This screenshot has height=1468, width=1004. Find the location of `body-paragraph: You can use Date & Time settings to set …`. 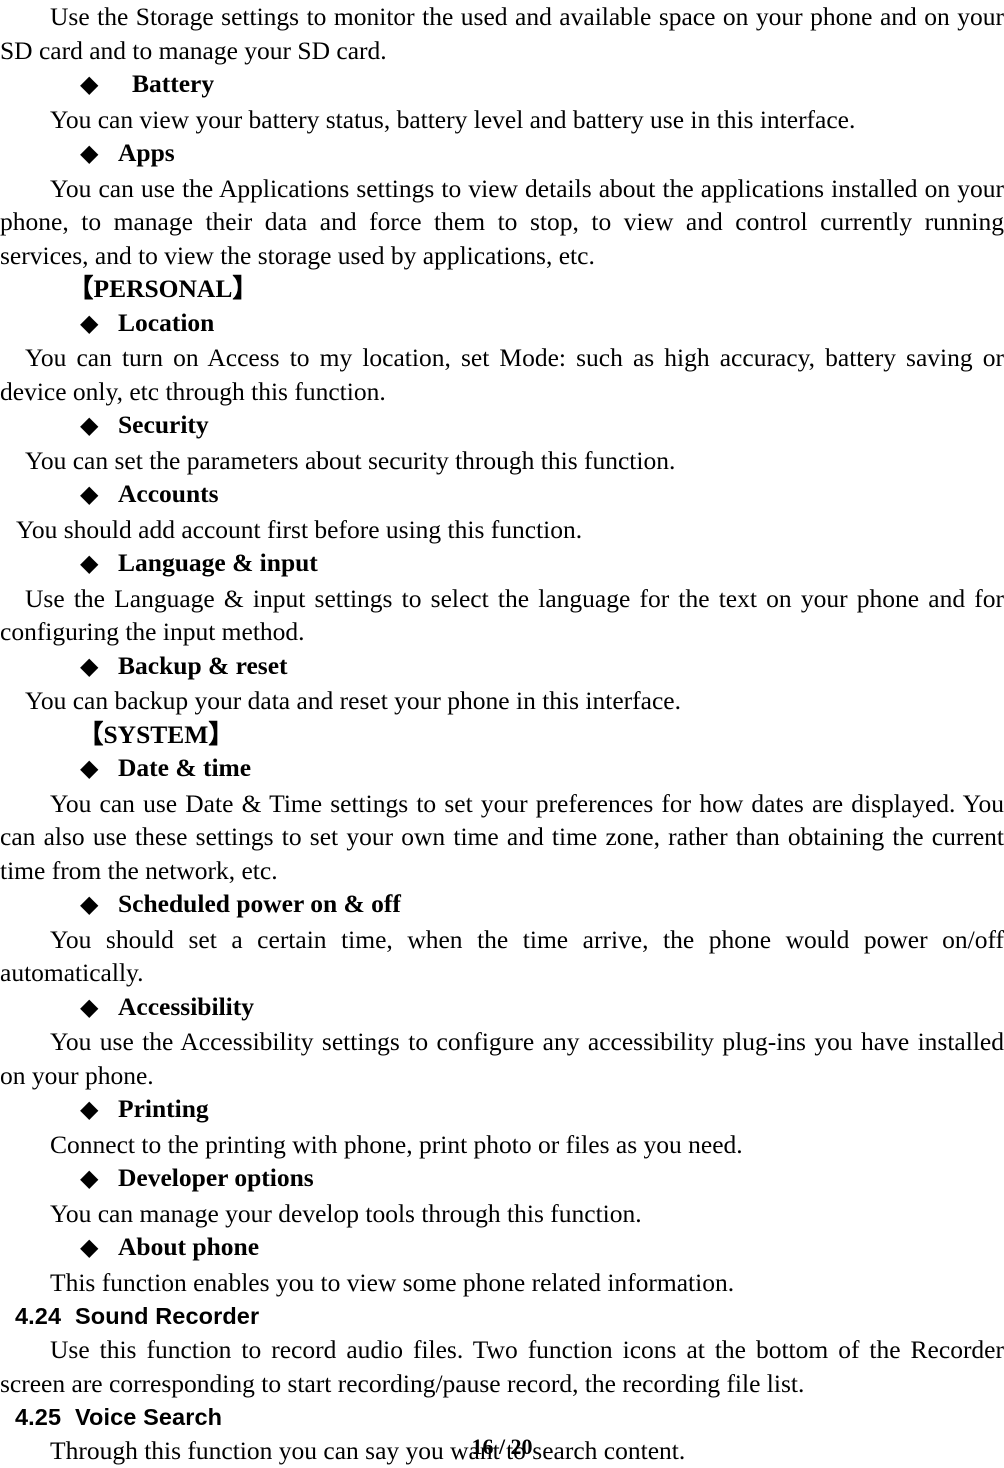

body-paragraph: You can use Date & Time settings to set … is located at coordinates (502, 836).